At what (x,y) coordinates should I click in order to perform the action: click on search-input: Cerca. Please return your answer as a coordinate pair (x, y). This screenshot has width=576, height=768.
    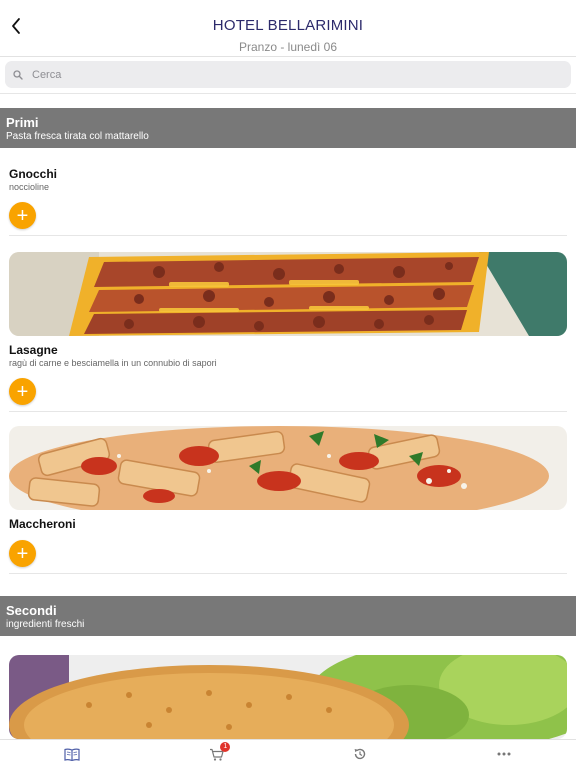
    Looking at the image, I should click on (288, 74).